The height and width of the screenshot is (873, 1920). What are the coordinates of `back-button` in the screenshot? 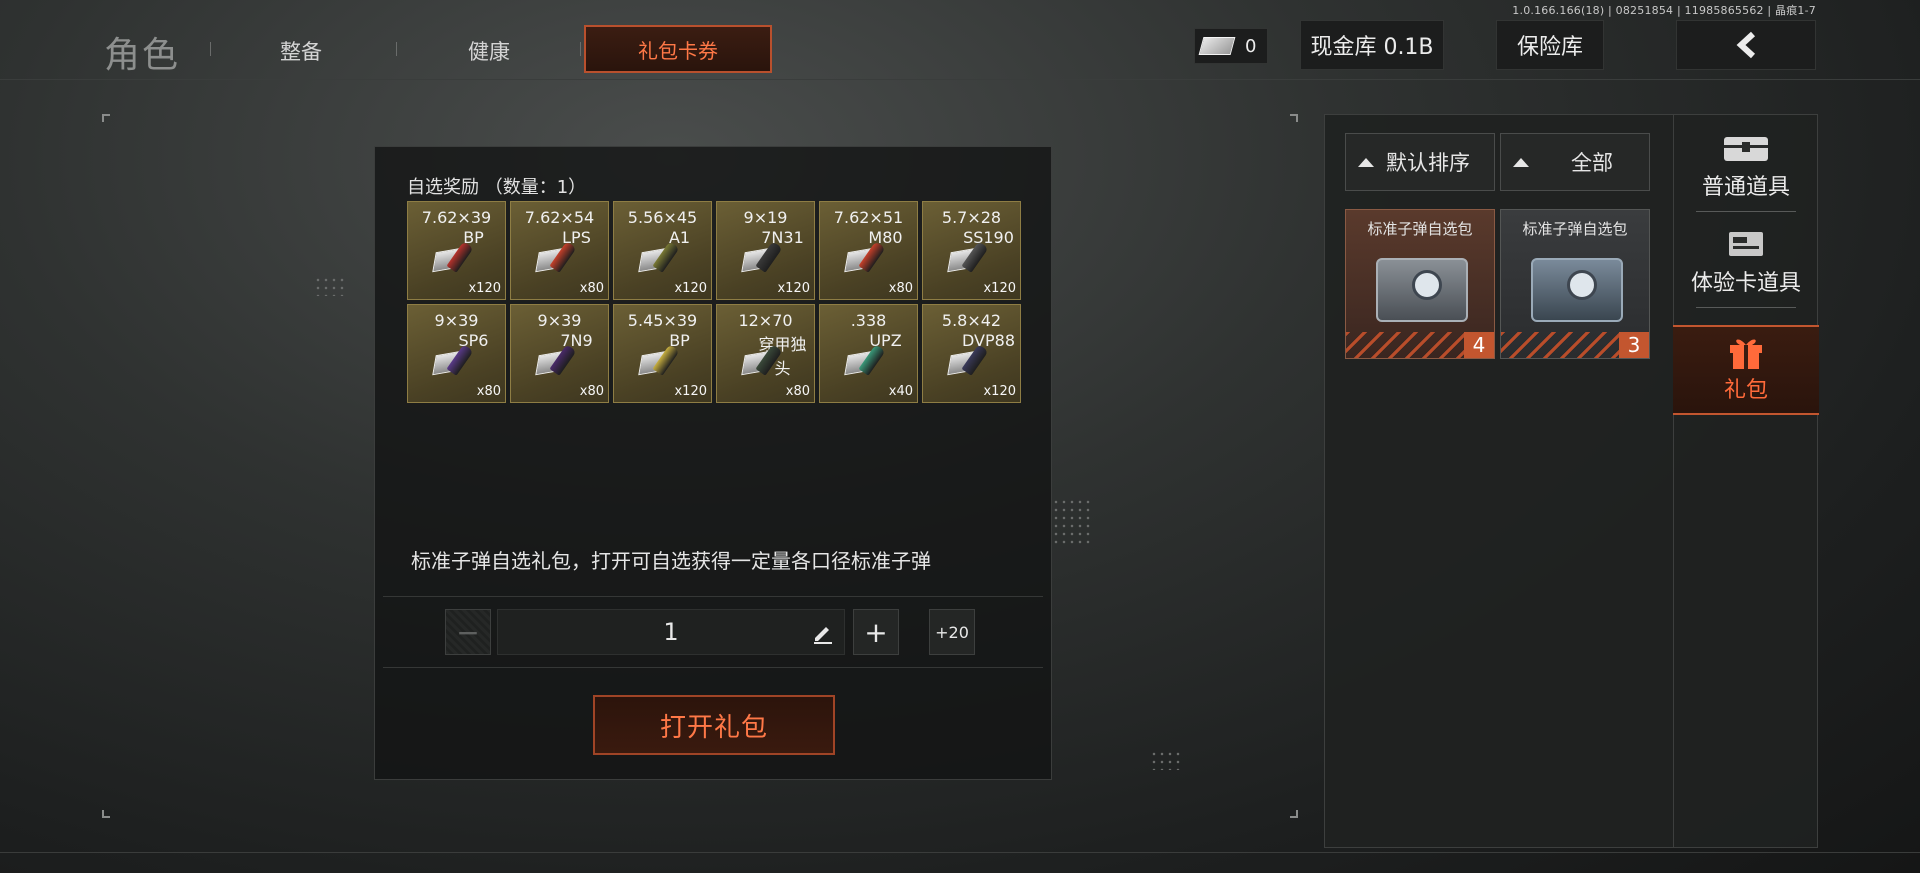 It's located at (1746, 45).